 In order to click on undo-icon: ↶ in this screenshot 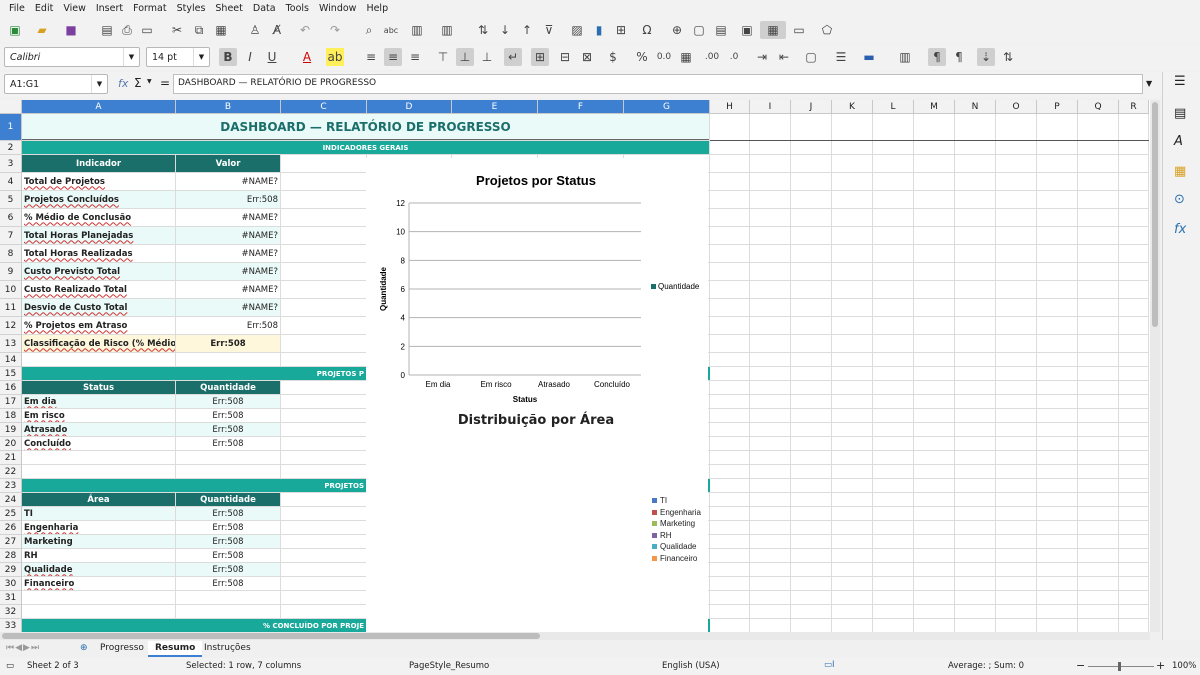, I will do `click(305, 30)`.